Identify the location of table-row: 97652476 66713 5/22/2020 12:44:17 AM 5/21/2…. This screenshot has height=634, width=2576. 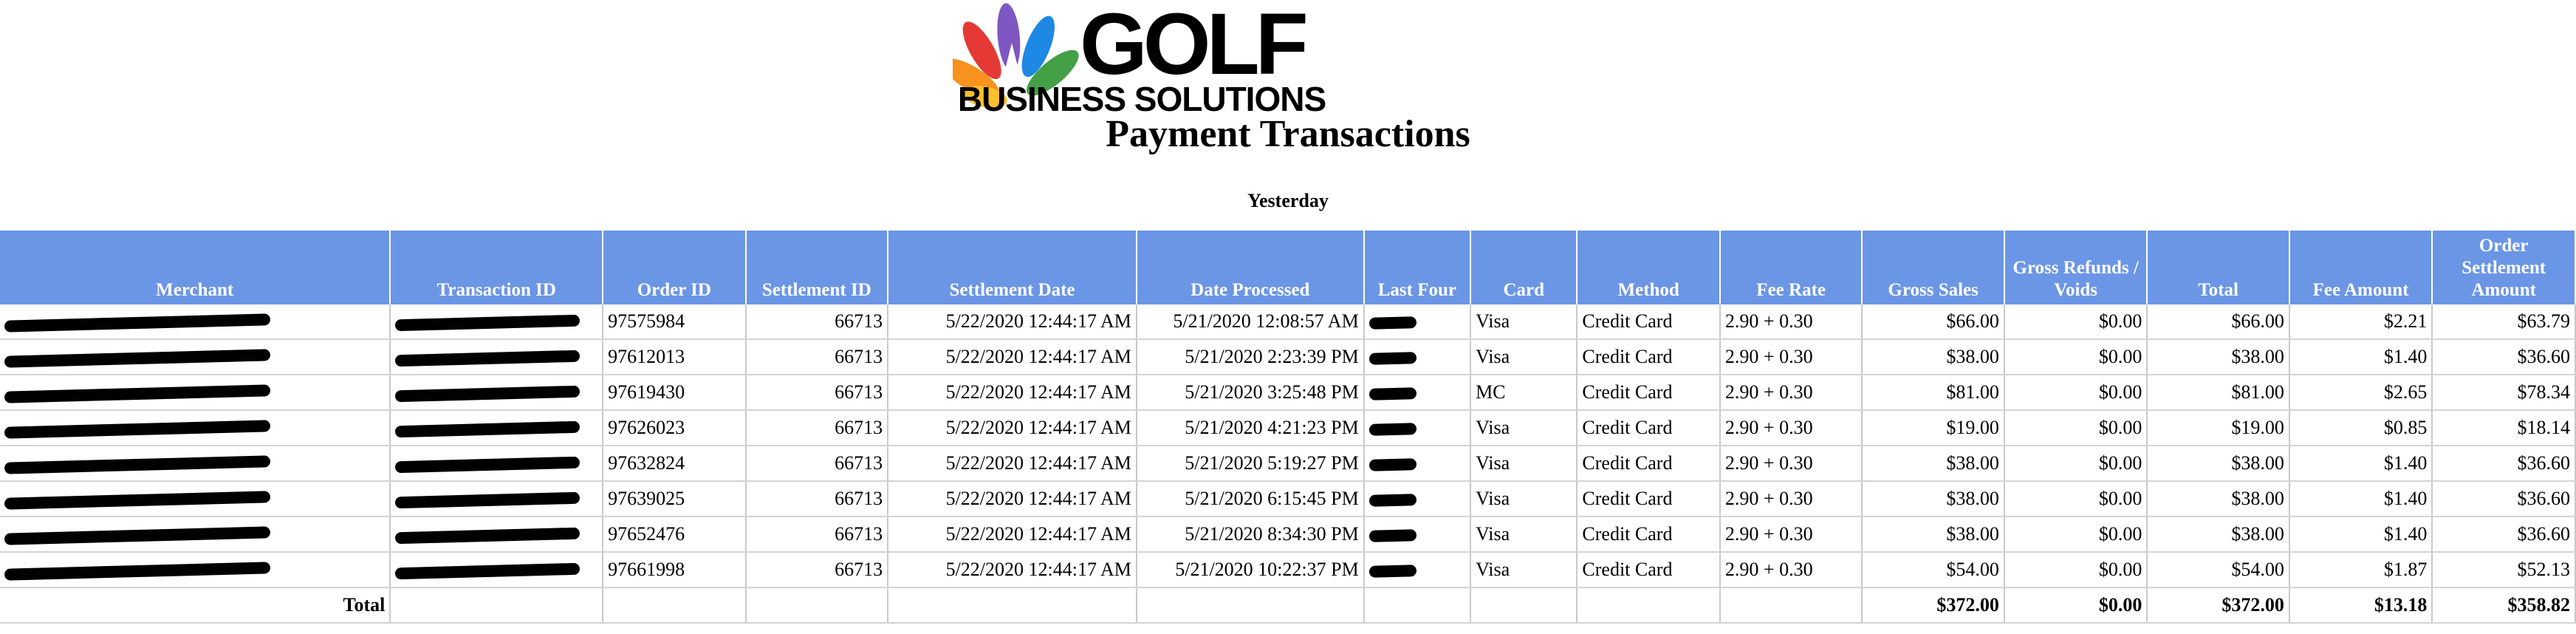
(1288, 535).